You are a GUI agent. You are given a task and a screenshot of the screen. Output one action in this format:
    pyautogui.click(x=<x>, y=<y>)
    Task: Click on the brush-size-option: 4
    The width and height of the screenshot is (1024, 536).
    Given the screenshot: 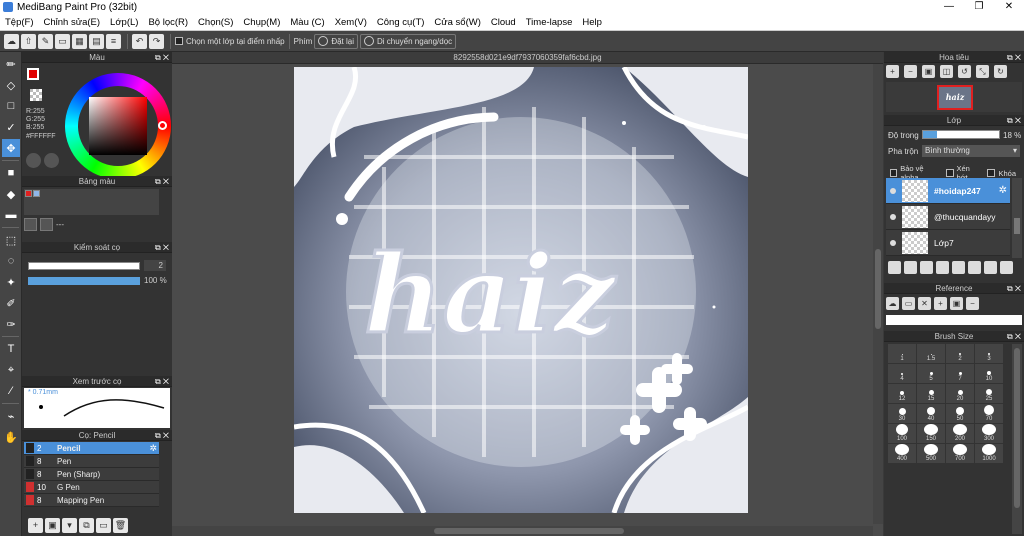 What is the action you would take?
    pyautogui.click(x=902, y=373)
    